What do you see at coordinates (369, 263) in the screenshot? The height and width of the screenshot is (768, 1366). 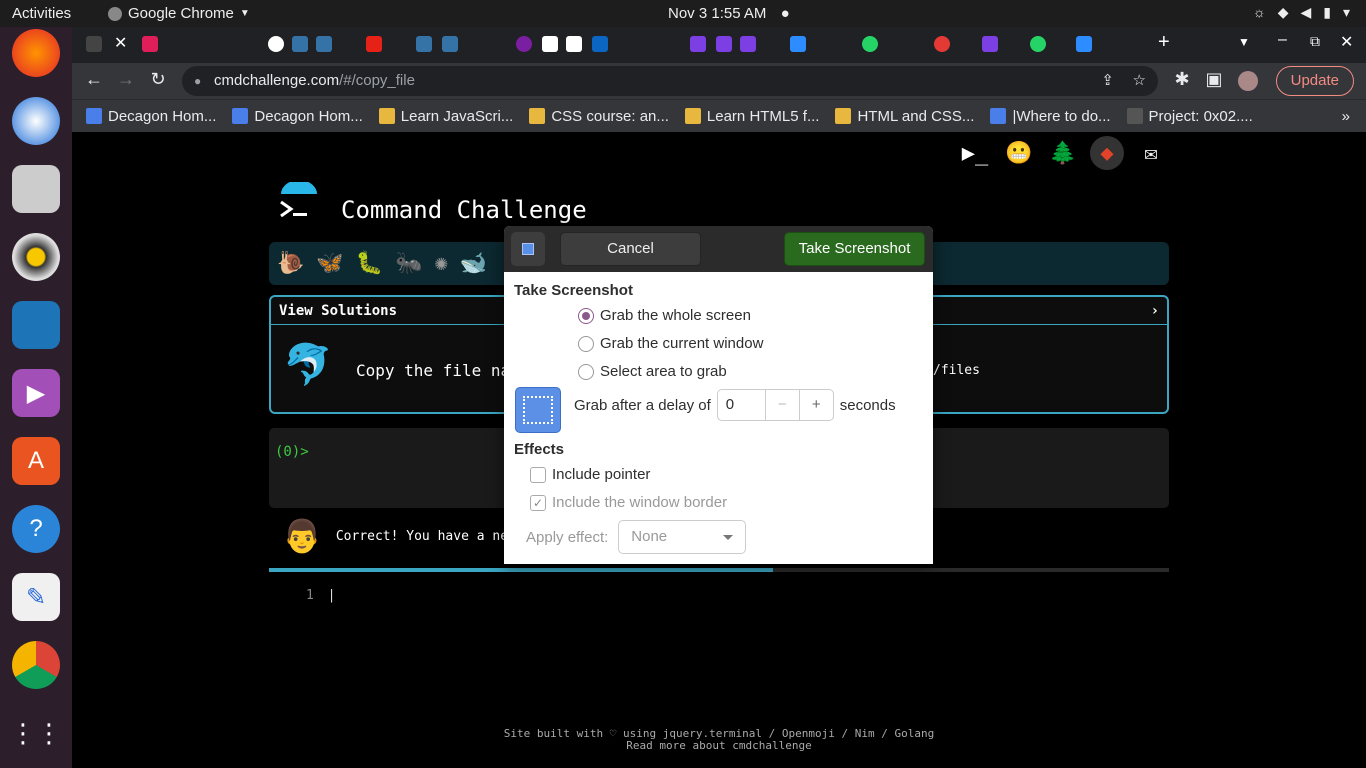 I see `caterpillar-icon: 🐛` at bounding box center [369, 263].